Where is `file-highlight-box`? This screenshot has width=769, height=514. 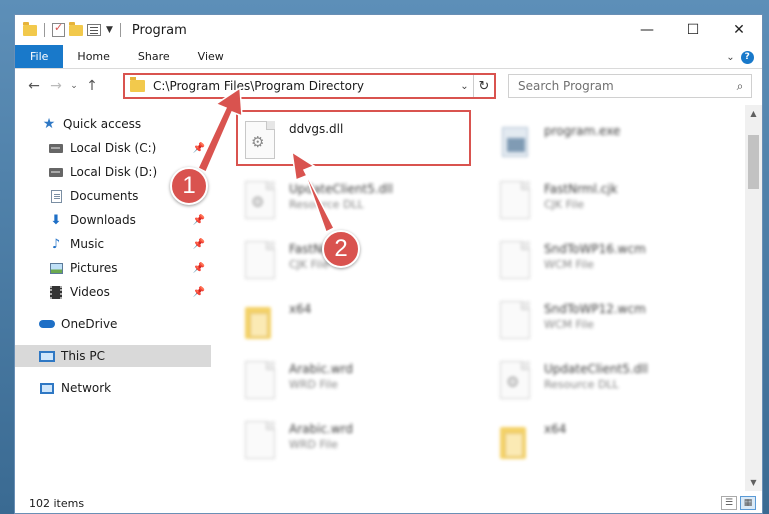
file-highlight-box is located at coordinates (353, 138).